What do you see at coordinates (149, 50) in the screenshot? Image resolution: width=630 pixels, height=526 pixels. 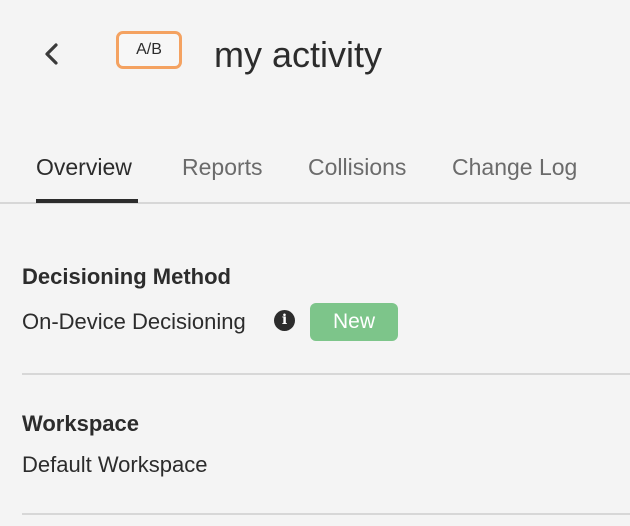 I see `activity-type-badge: A/B` at bounding box center [149, 50].